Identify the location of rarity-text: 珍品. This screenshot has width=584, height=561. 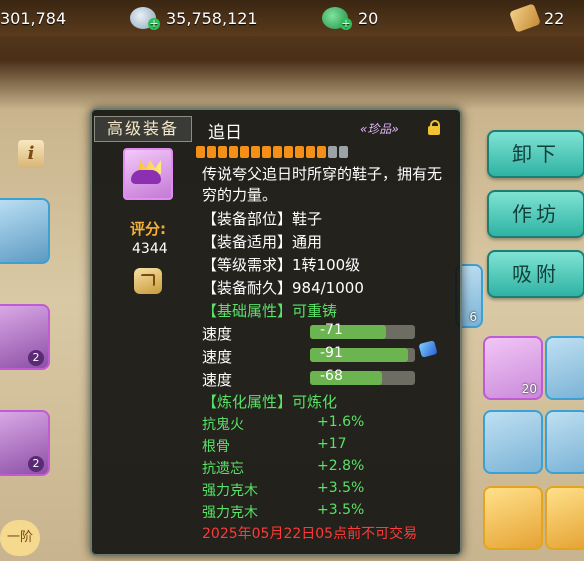
(379, 129).